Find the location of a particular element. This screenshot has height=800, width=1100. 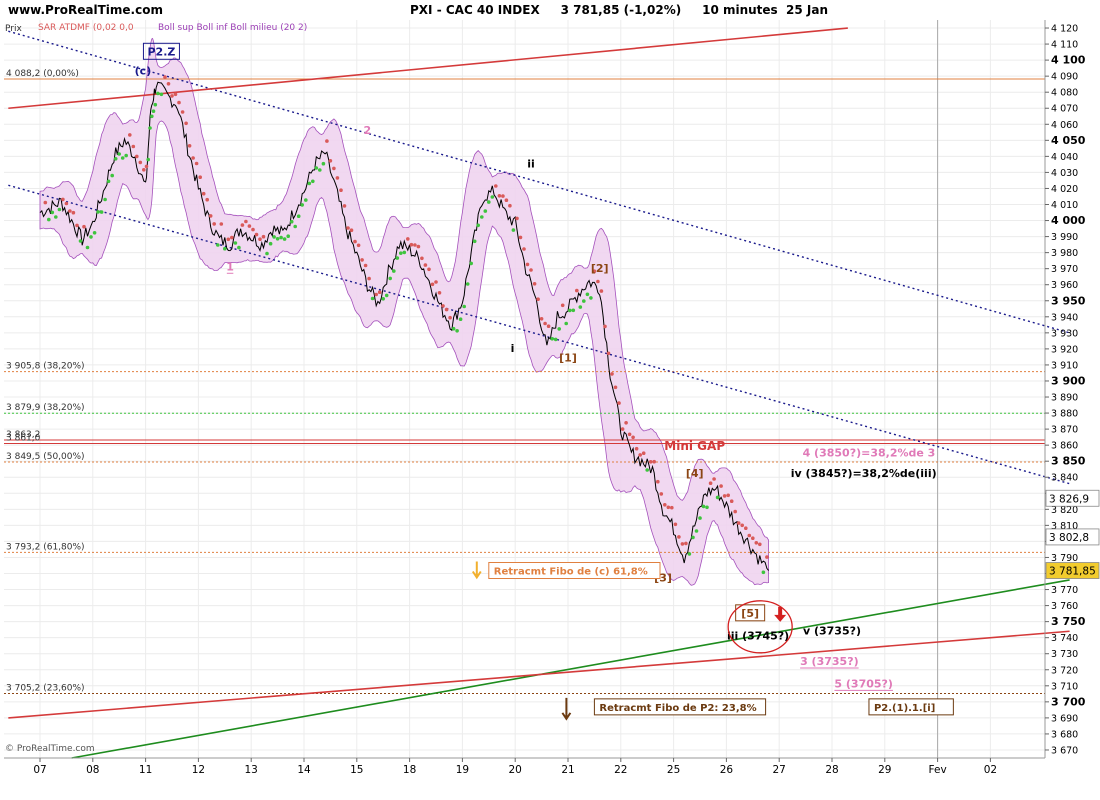

y-tick-label: 3 740 is located at coordinates (1064, 638).